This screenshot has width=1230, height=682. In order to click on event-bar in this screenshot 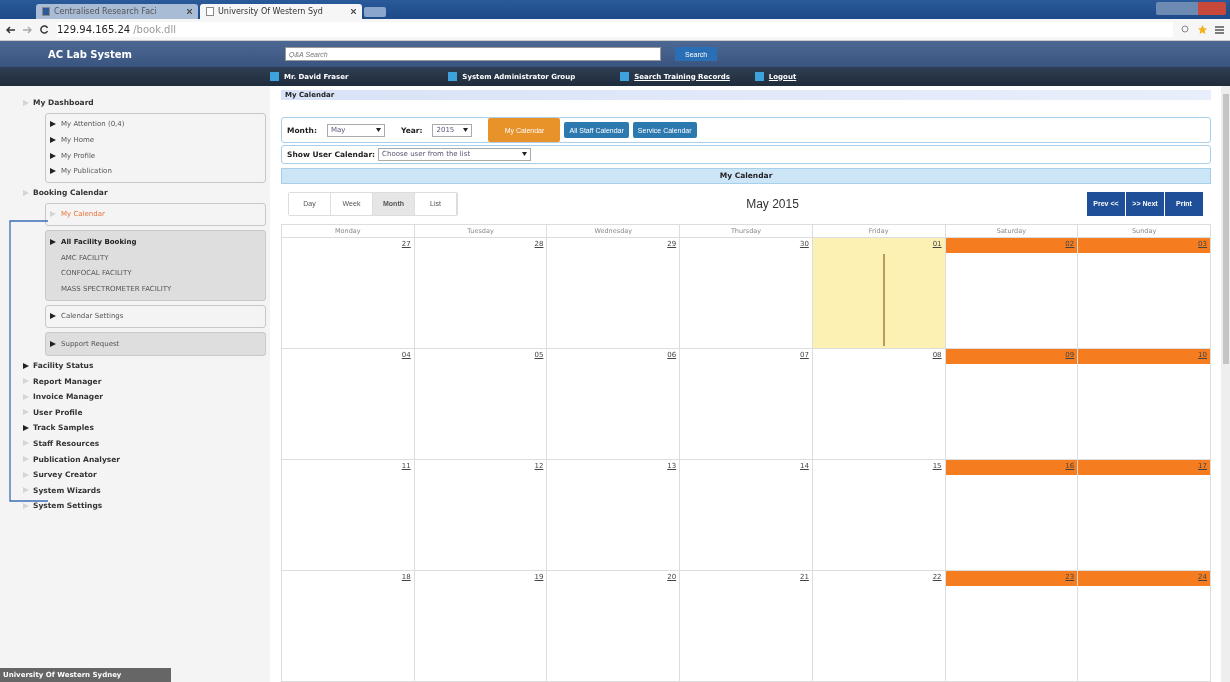, I will do `click(883, 300)`.